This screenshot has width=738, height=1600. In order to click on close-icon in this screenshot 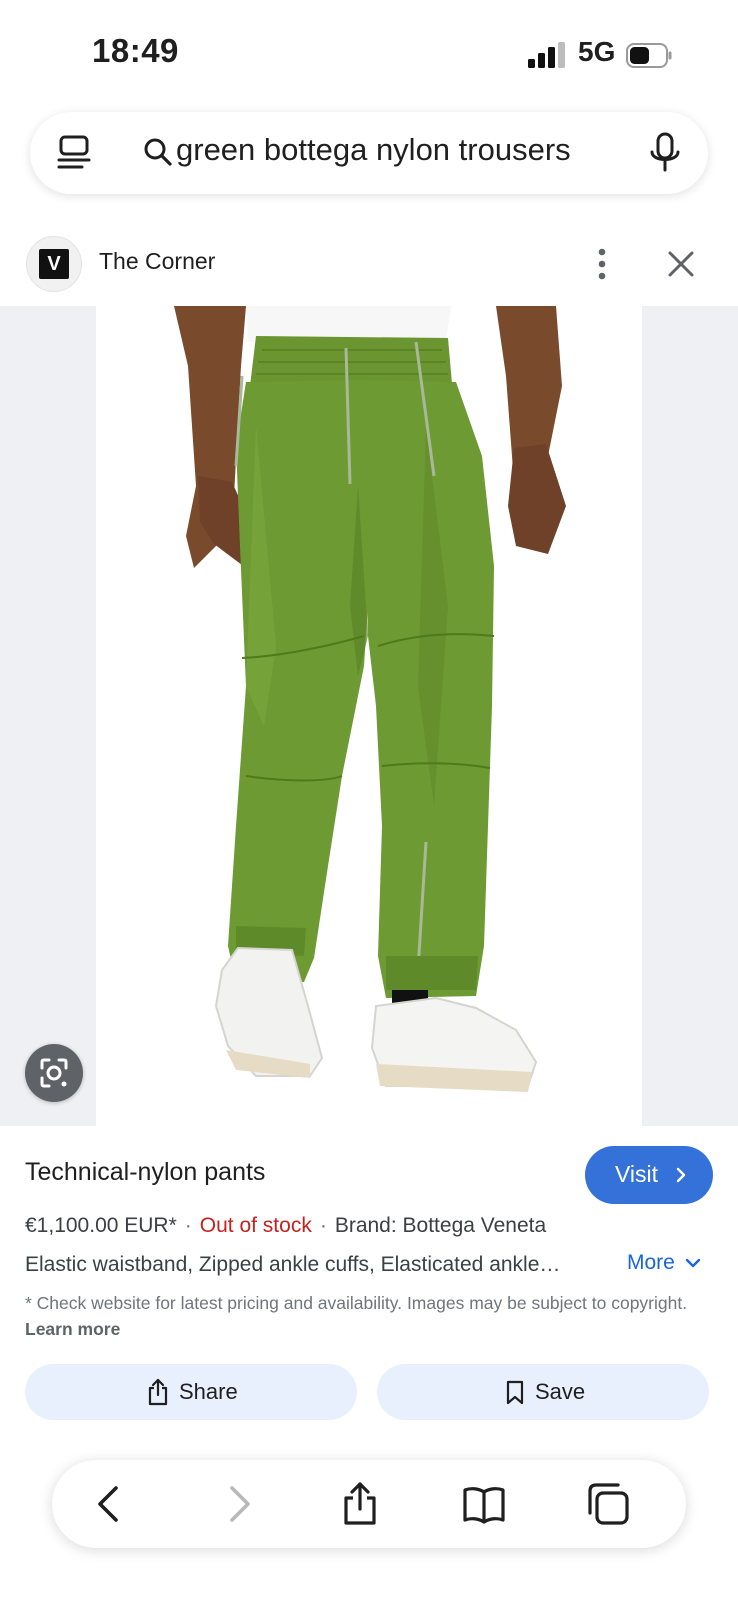, I will do `click(681, 264)`.